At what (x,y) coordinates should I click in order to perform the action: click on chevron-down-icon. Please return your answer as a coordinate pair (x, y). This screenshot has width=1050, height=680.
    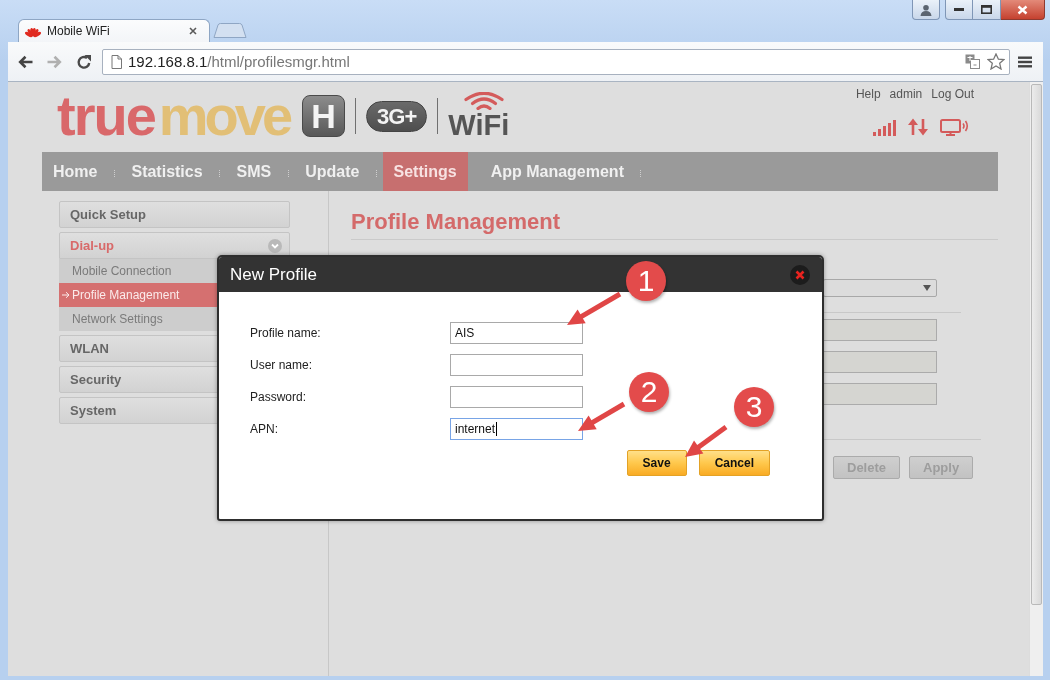
    Looking at the image, I should click on (275, 245).